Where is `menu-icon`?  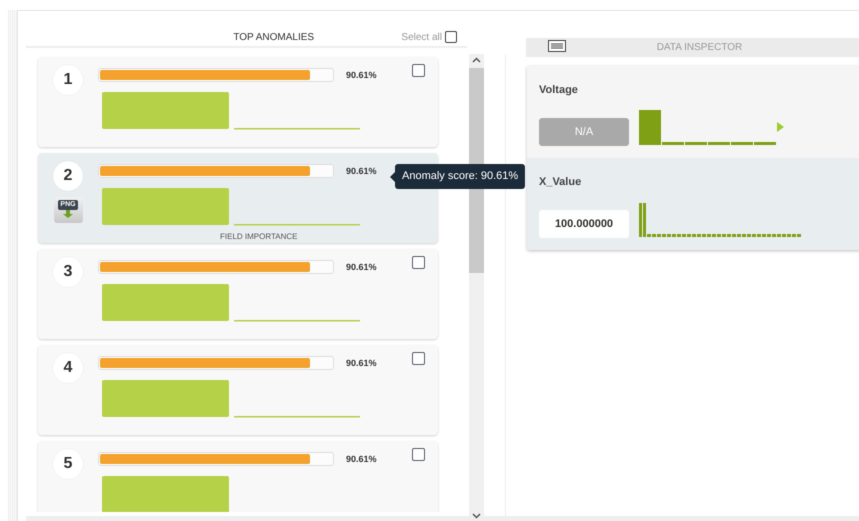 menu-icon is located at coordinates (557, 46).